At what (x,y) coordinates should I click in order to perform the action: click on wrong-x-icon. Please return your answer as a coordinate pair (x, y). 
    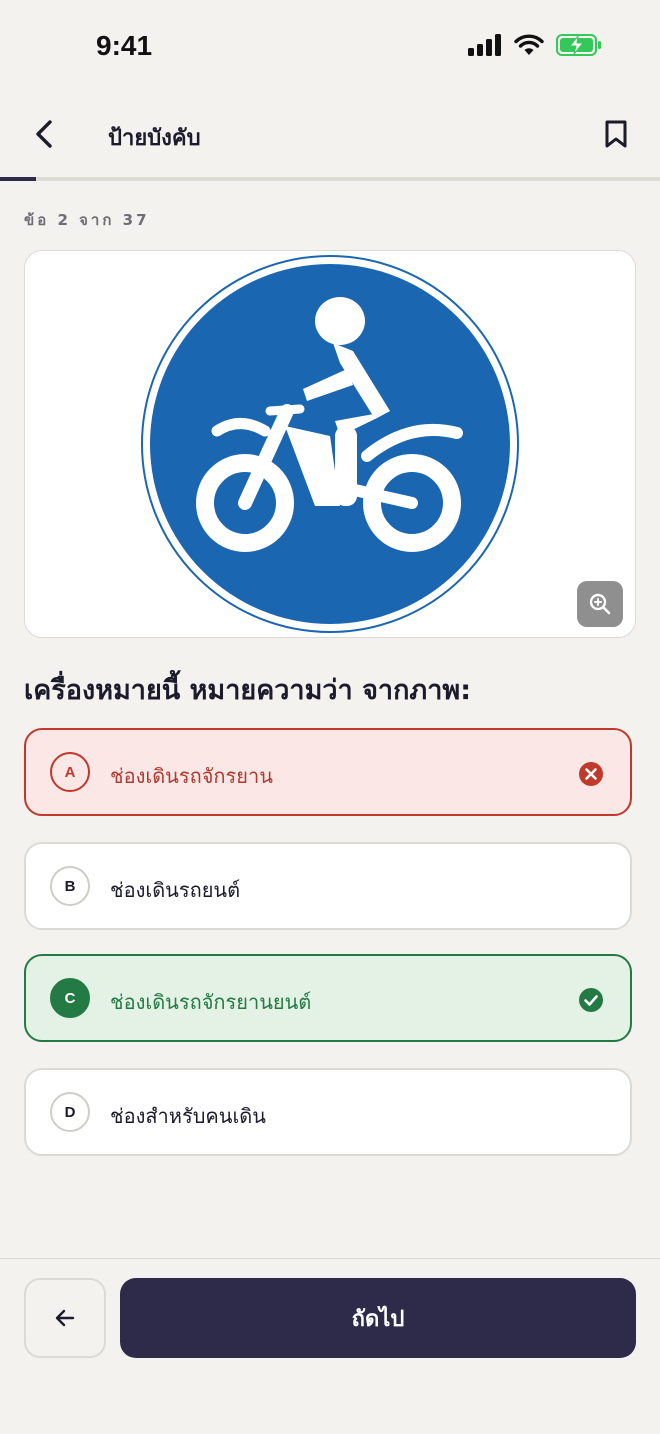
    Looking at the image, I should click on (591, 774).